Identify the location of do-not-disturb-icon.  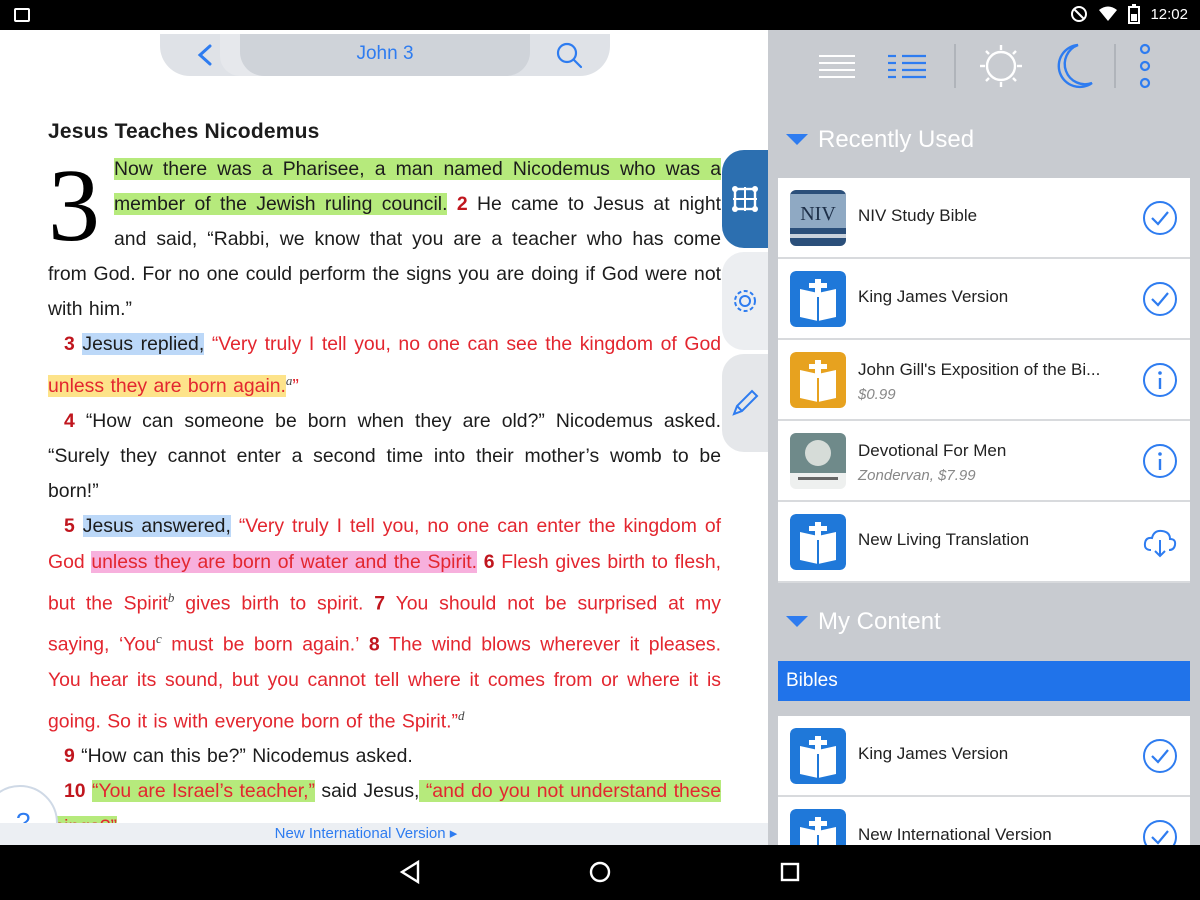
(1079, 14).